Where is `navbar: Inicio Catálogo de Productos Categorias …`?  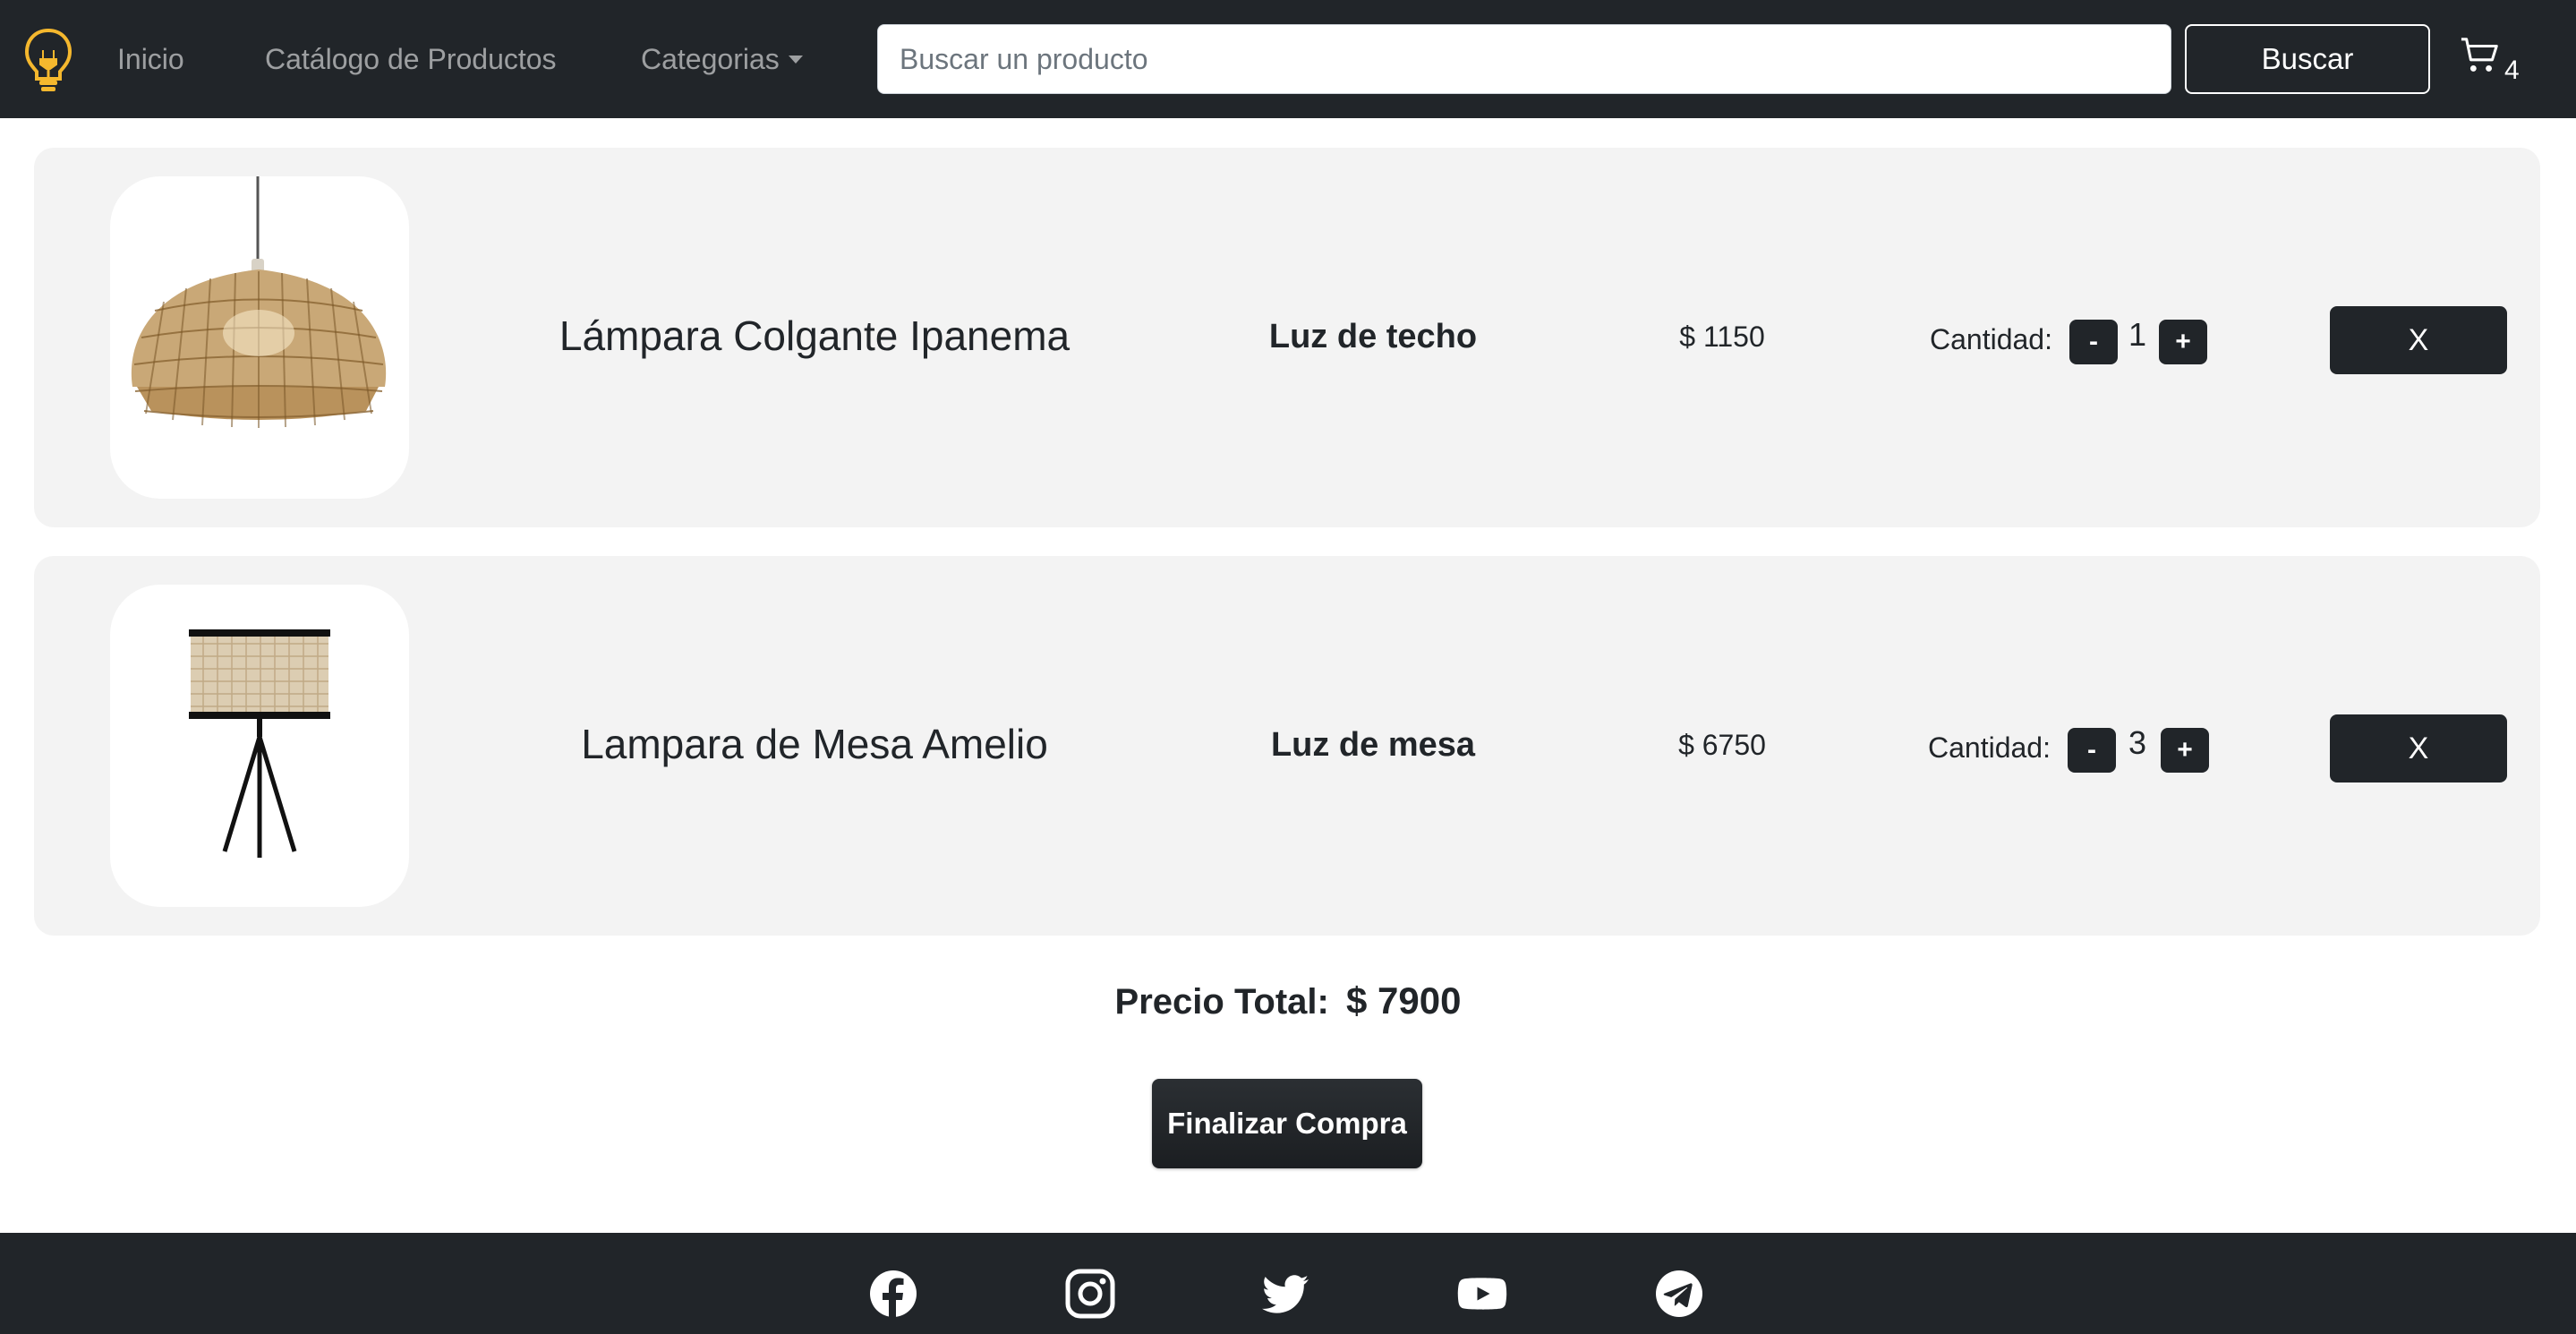 navbar: Inicio Catálogo de Productos Categorias … is located at coordinates (1288, 59).